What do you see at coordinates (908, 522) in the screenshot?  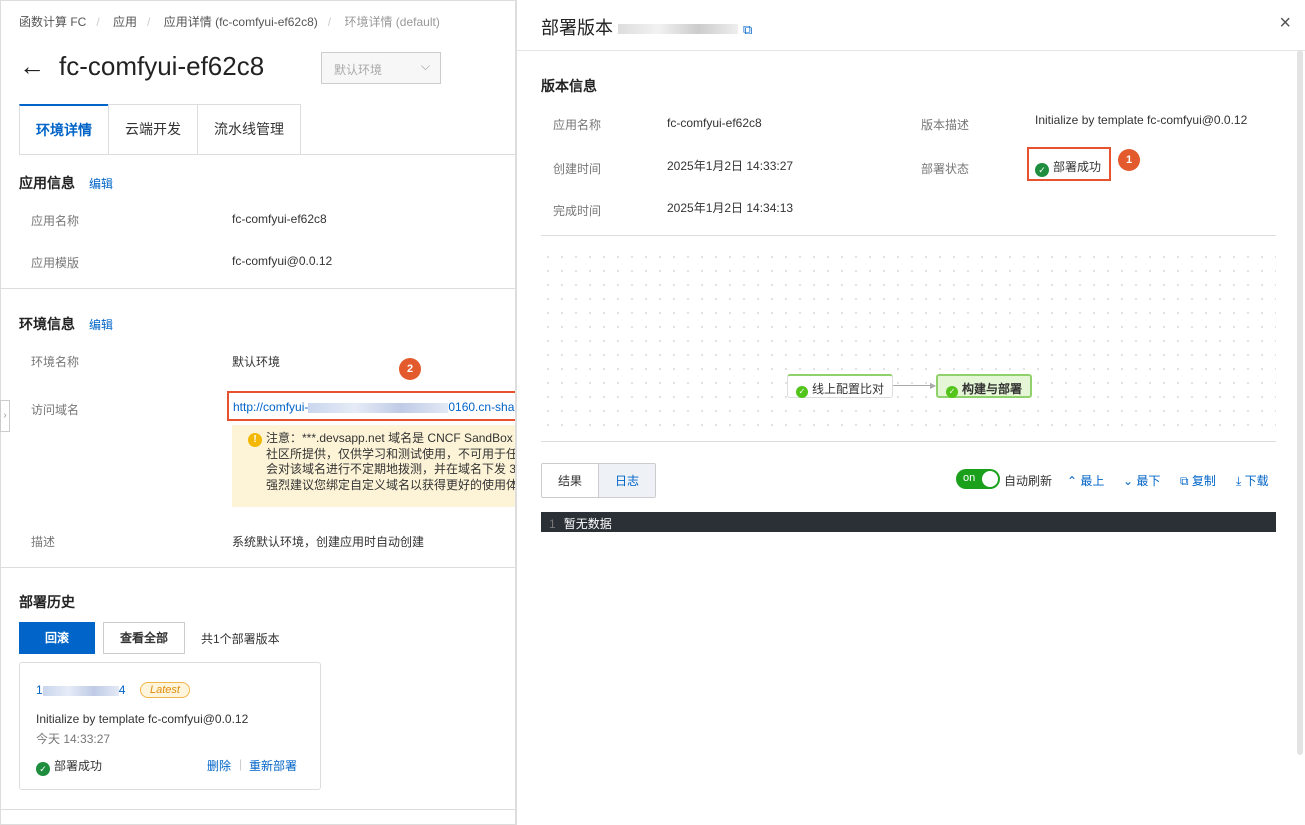 I see `log-output: 1 暂无数据` at bounding box center [908, 522].